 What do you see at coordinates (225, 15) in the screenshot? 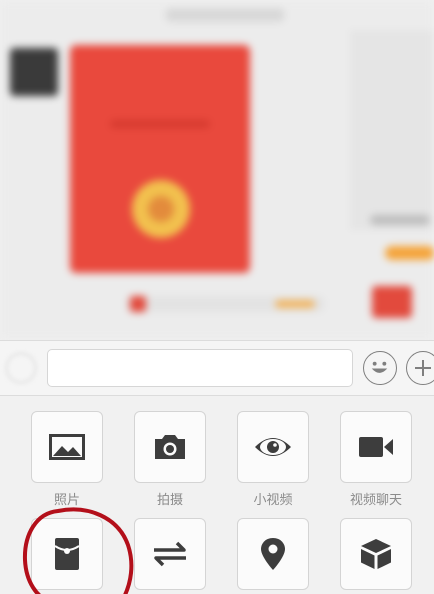
I see `chat-title` at bounding box center [225, 15].